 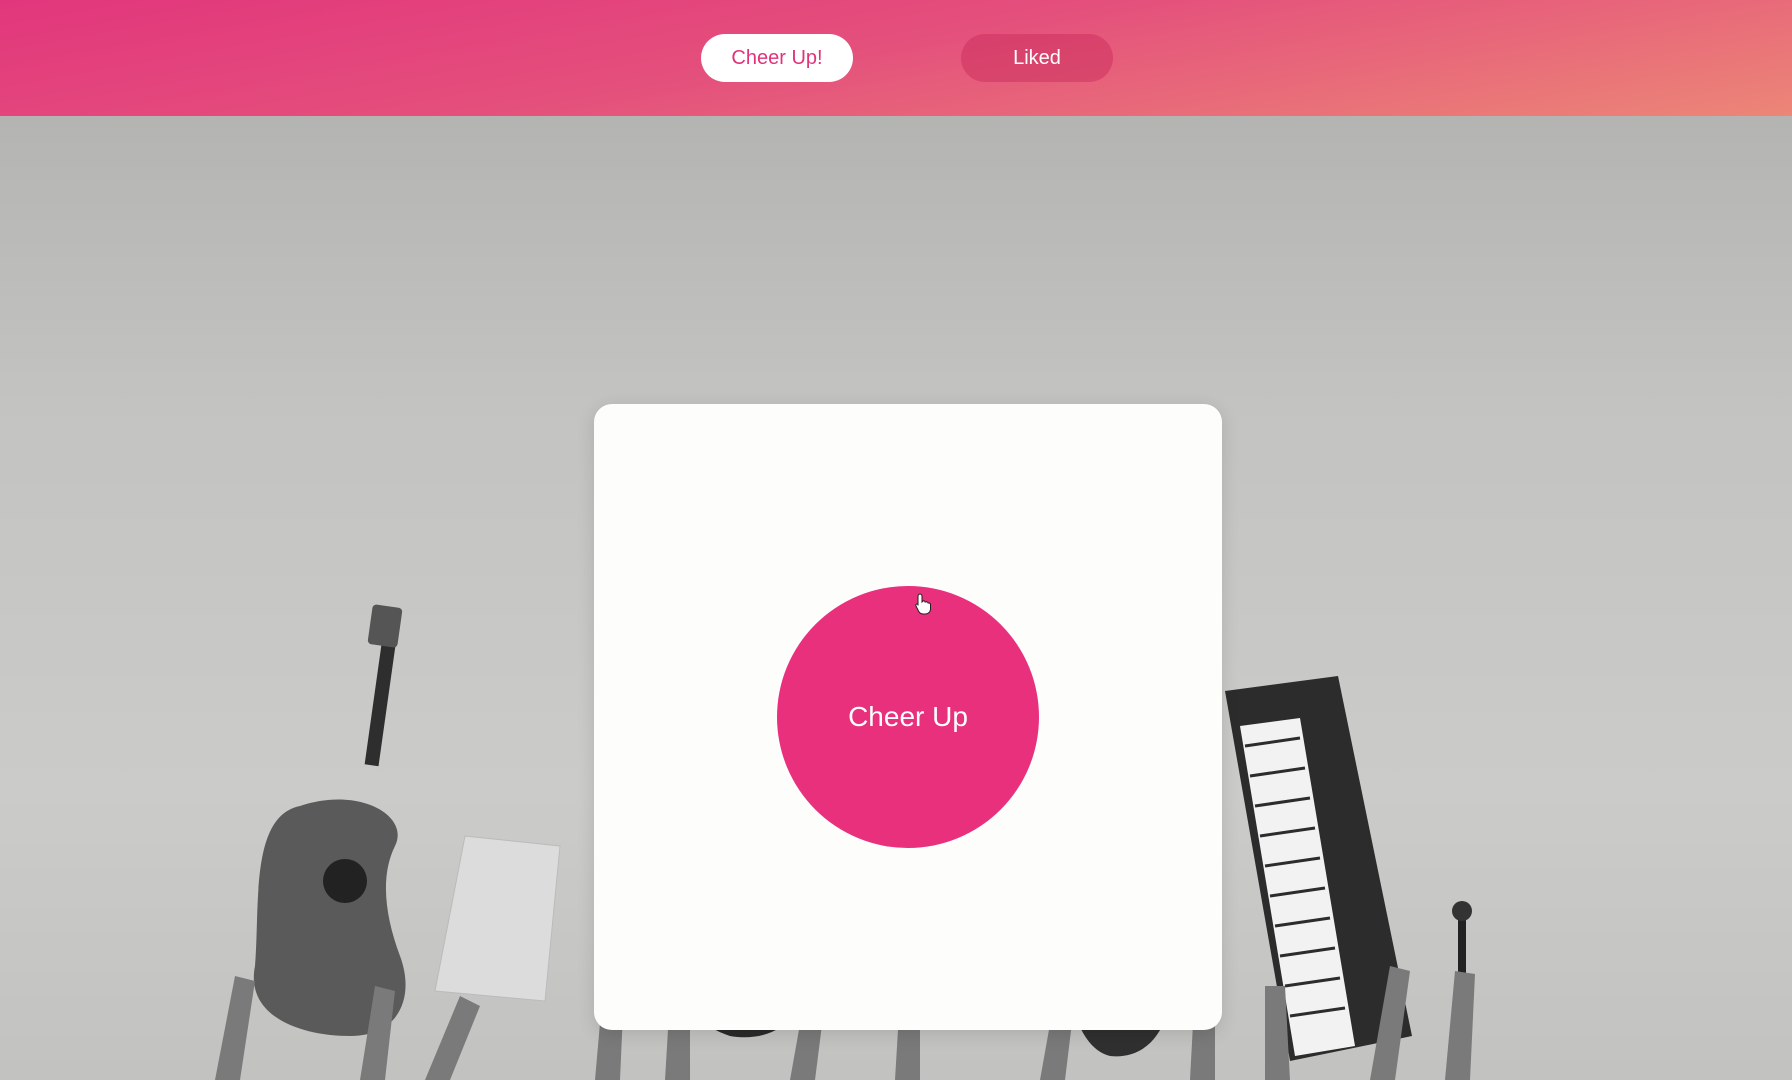 I want to click on nav-tab-liked: Liked, so click(x=1037, y=58).